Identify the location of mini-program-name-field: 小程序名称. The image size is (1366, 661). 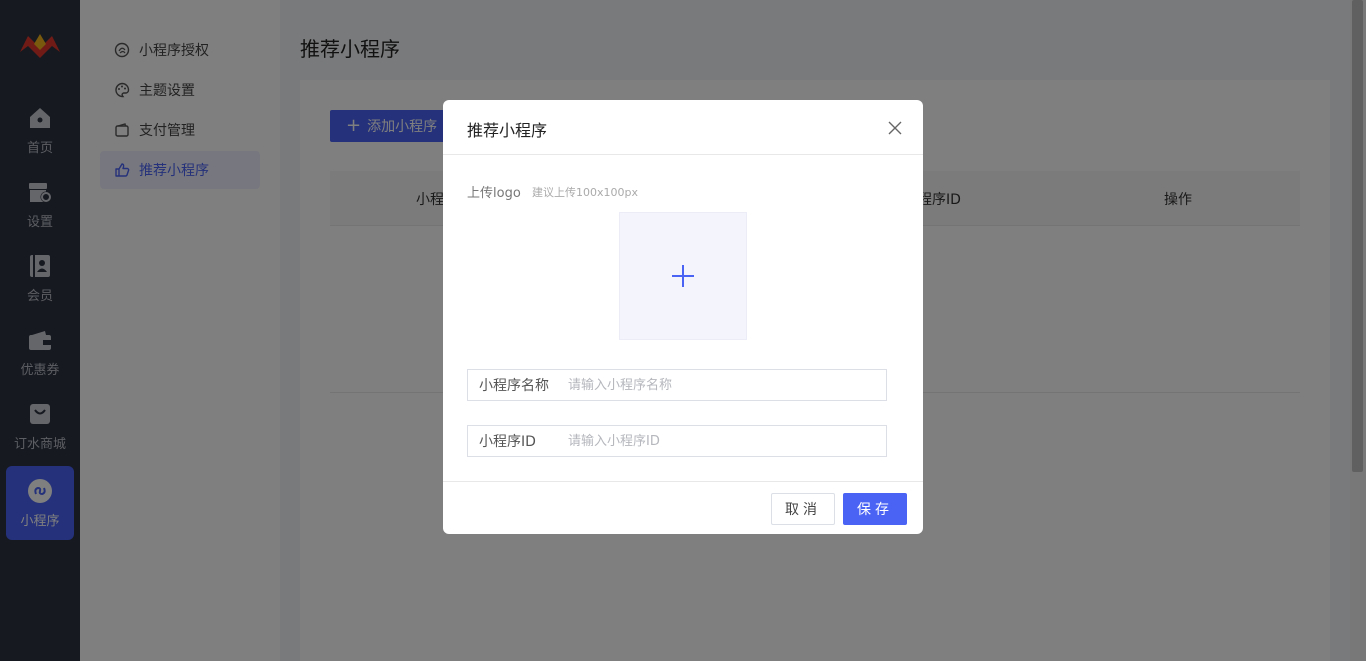
(677, 385).